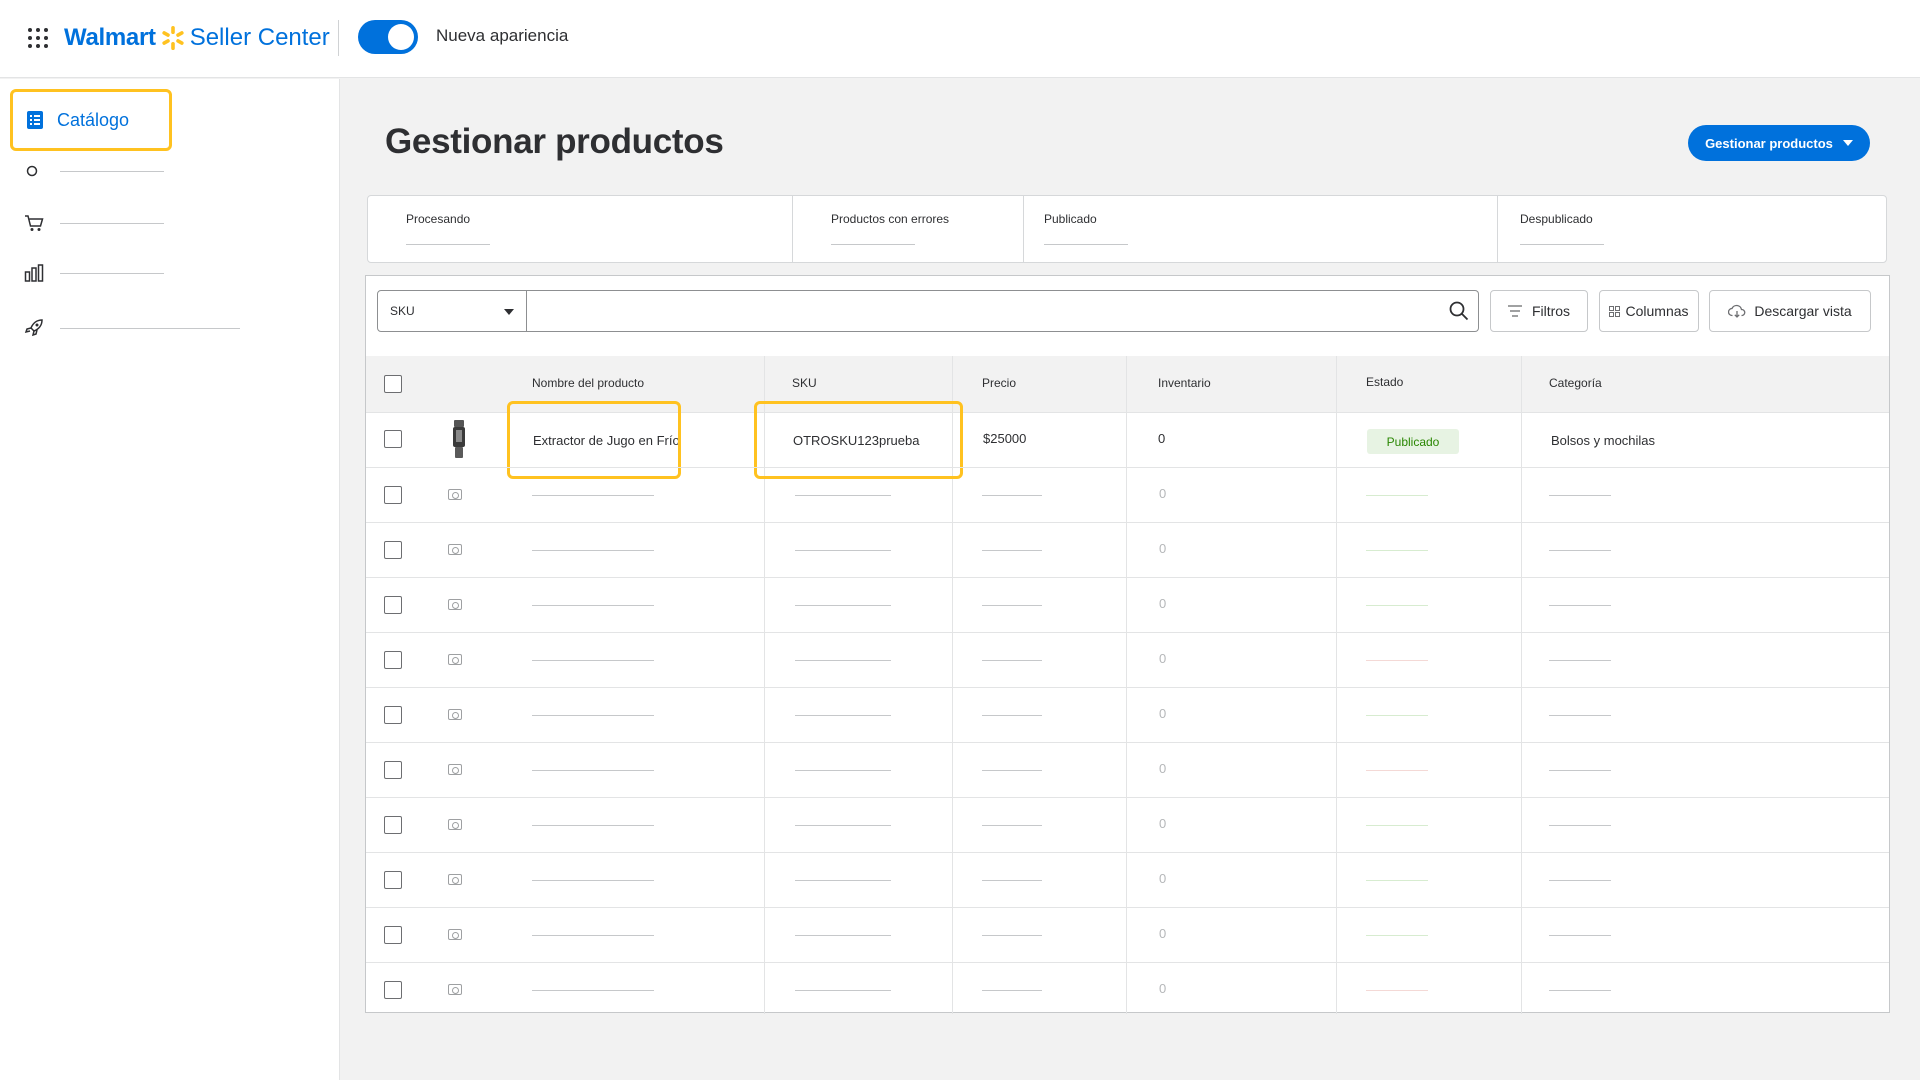 This screenshot has width=1920, height=1080. Describe the element at coordinates (1184, 383) in the screenshot. I see `column-header-inventory: Inventario` at that location.